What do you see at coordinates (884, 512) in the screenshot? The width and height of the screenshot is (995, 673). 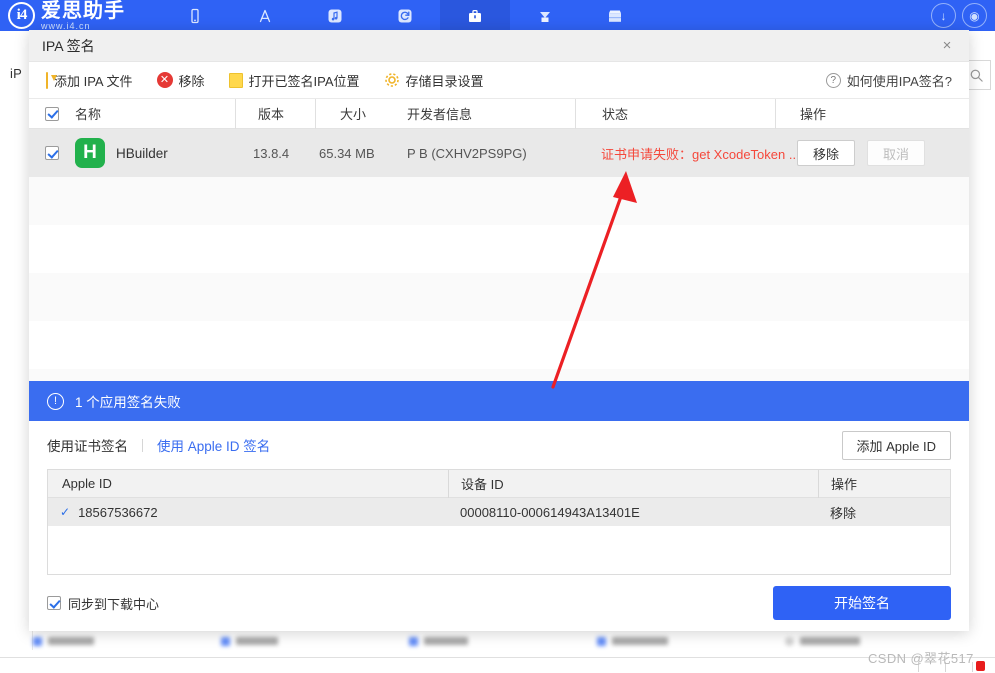 I see `apple-id-remove-link: 移除` at bounding box center [884, 512].